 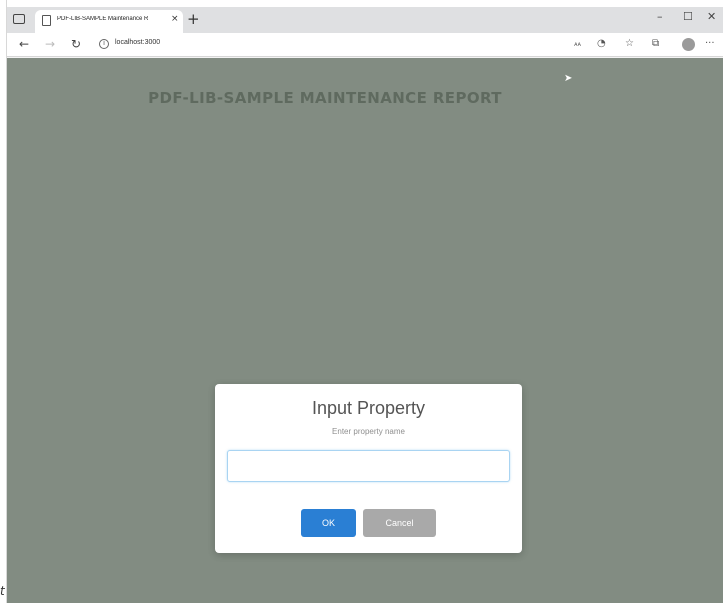 What do you see at coordinates (711, 16) in the screenshot?
I see `close-window-button: ✕` at bounding box center [711, 16].